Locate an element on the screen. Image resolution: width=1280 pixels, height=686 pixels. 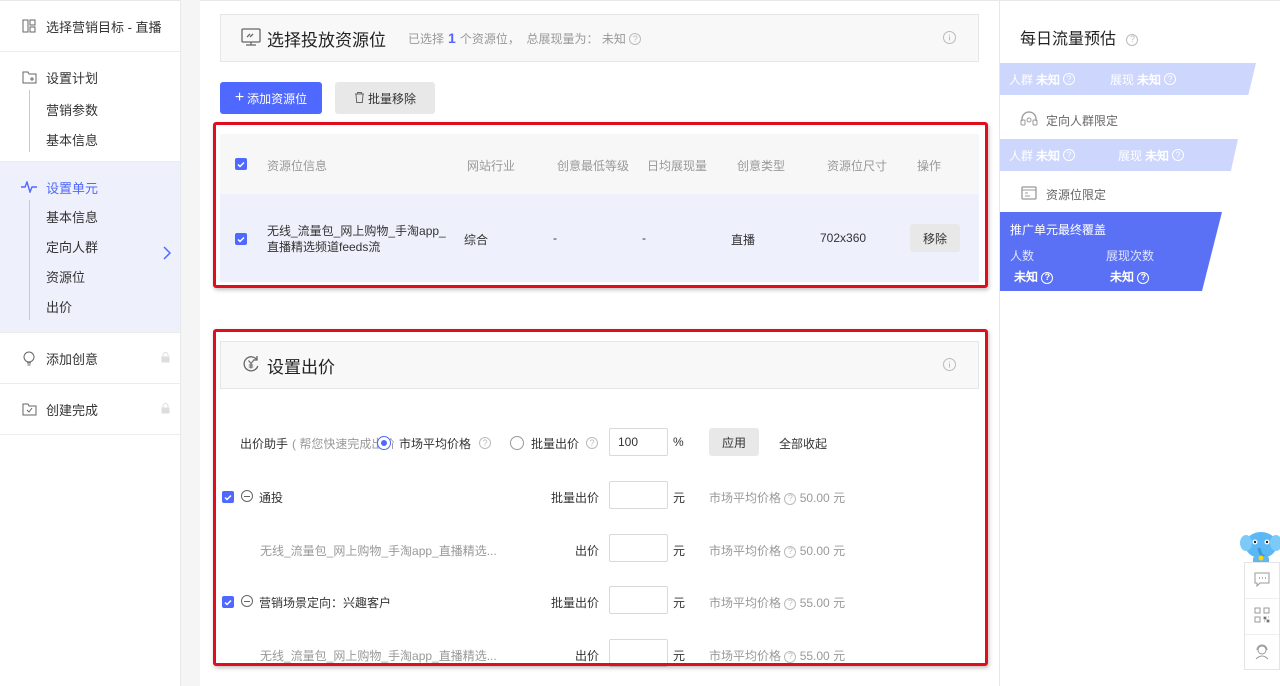
window-icon is located at coordinates (1029, 194).